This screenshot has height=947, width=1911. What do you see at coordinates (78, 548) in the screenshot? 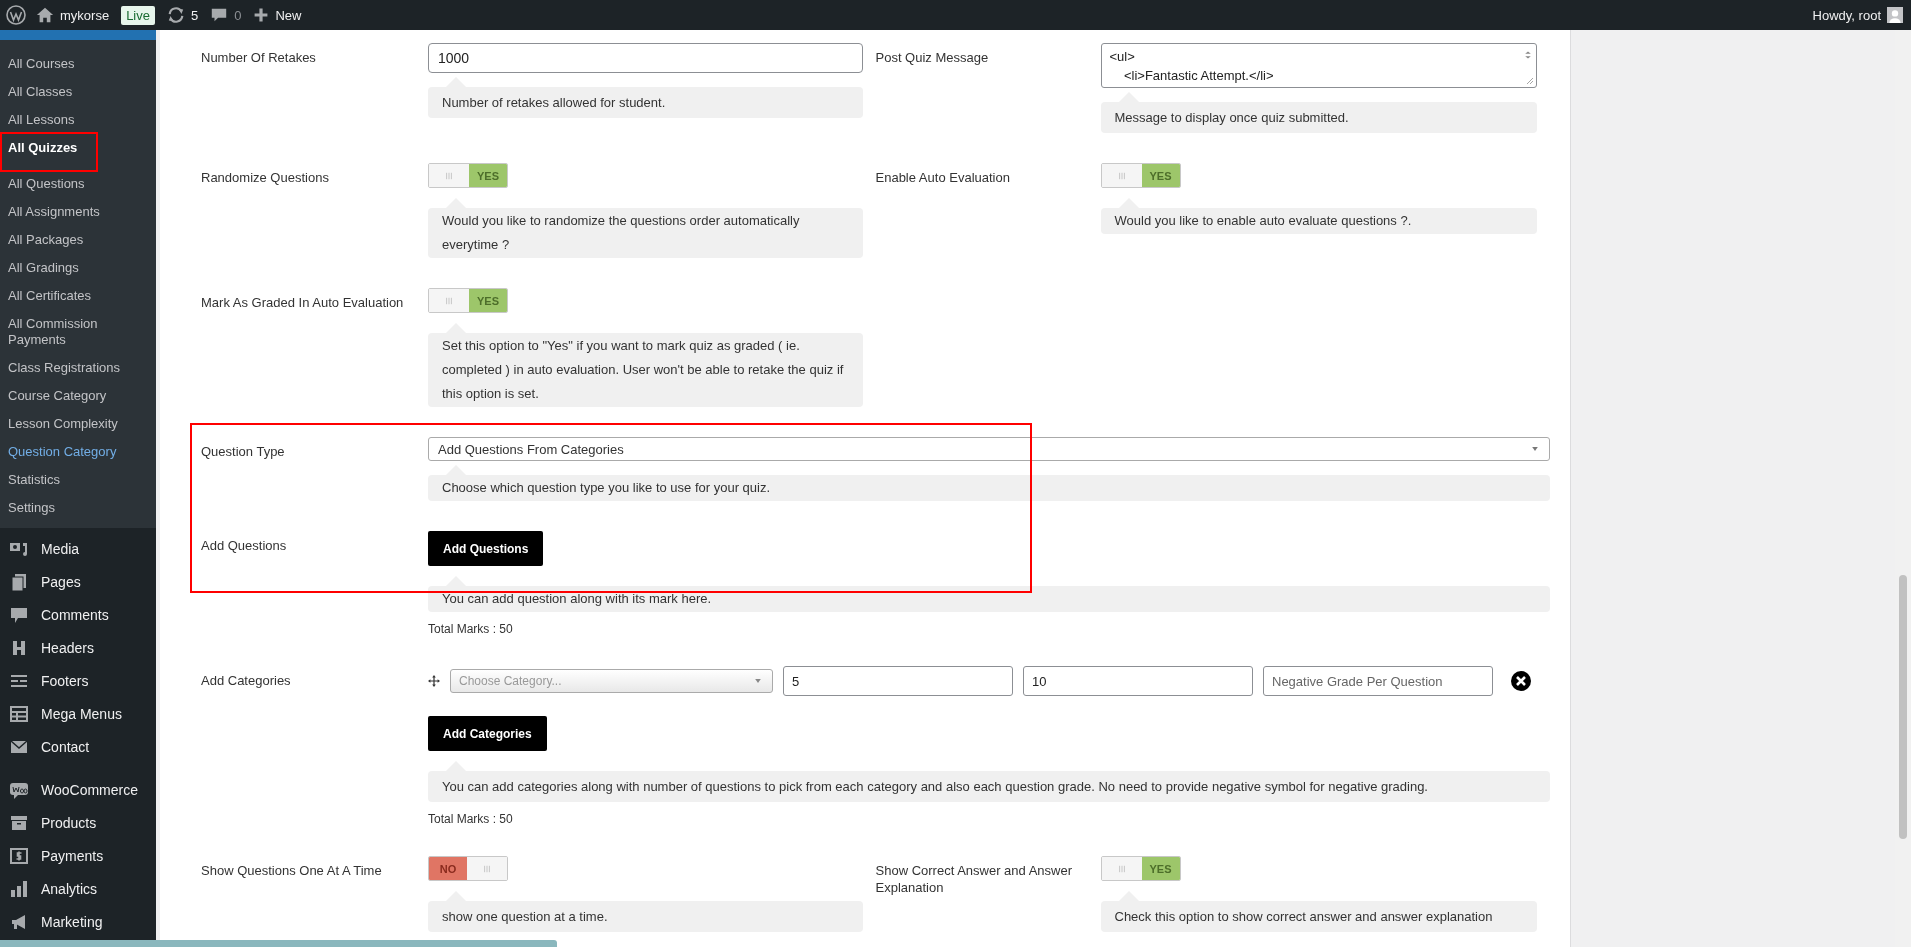
I see `sidebar-menu-item: Media` at bounding box center [78, 548].